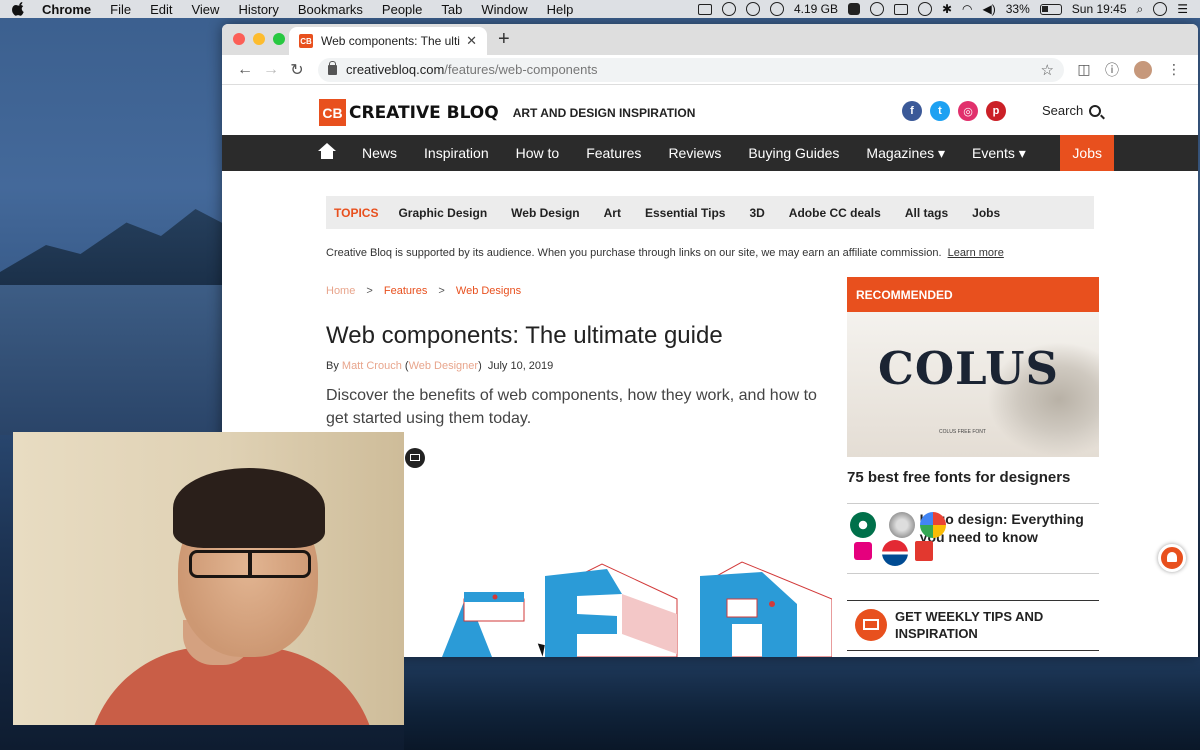  Describe the element at coordinates (728, 9) in the screenshot. I see `dashboard-icon` at that location.